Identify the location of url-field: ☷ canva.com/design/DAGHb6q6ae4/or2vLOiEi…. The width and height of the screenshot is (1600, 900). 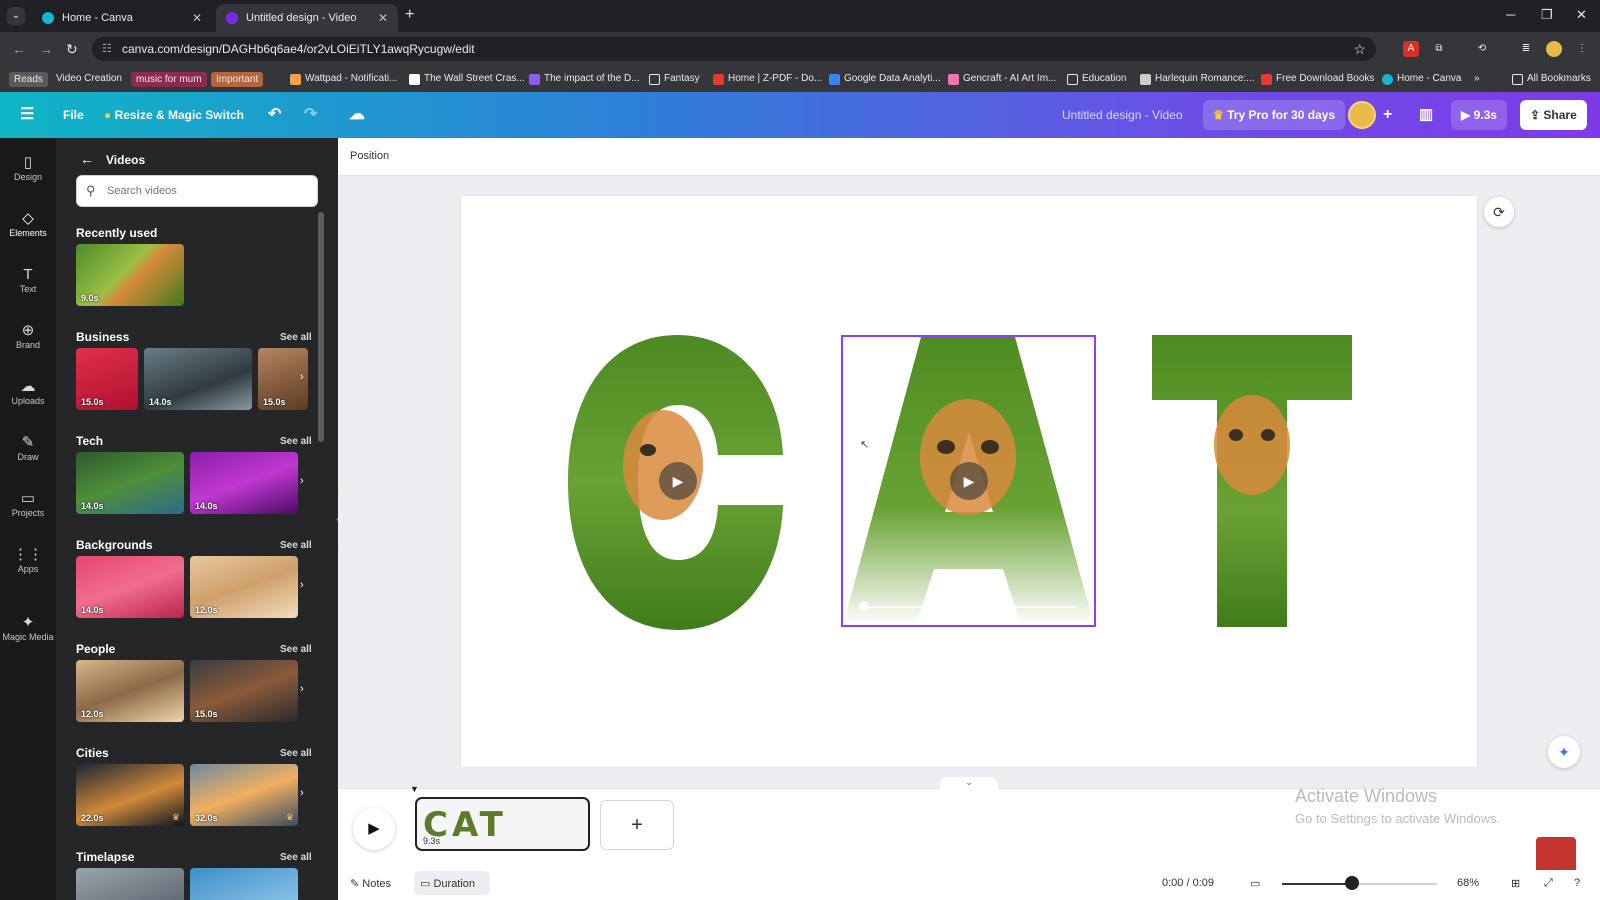
(734, 49).